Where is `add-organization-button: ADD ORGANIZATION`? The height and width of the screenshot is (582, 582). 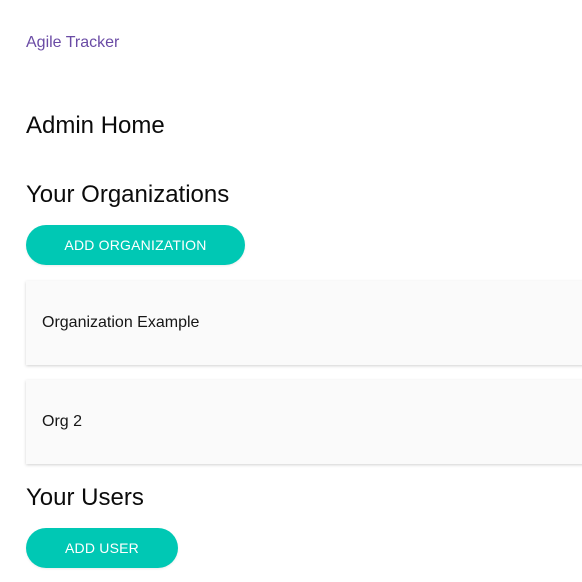 add-organization-button: ADD ORGANIZATION is located at coordinates (135, 245).